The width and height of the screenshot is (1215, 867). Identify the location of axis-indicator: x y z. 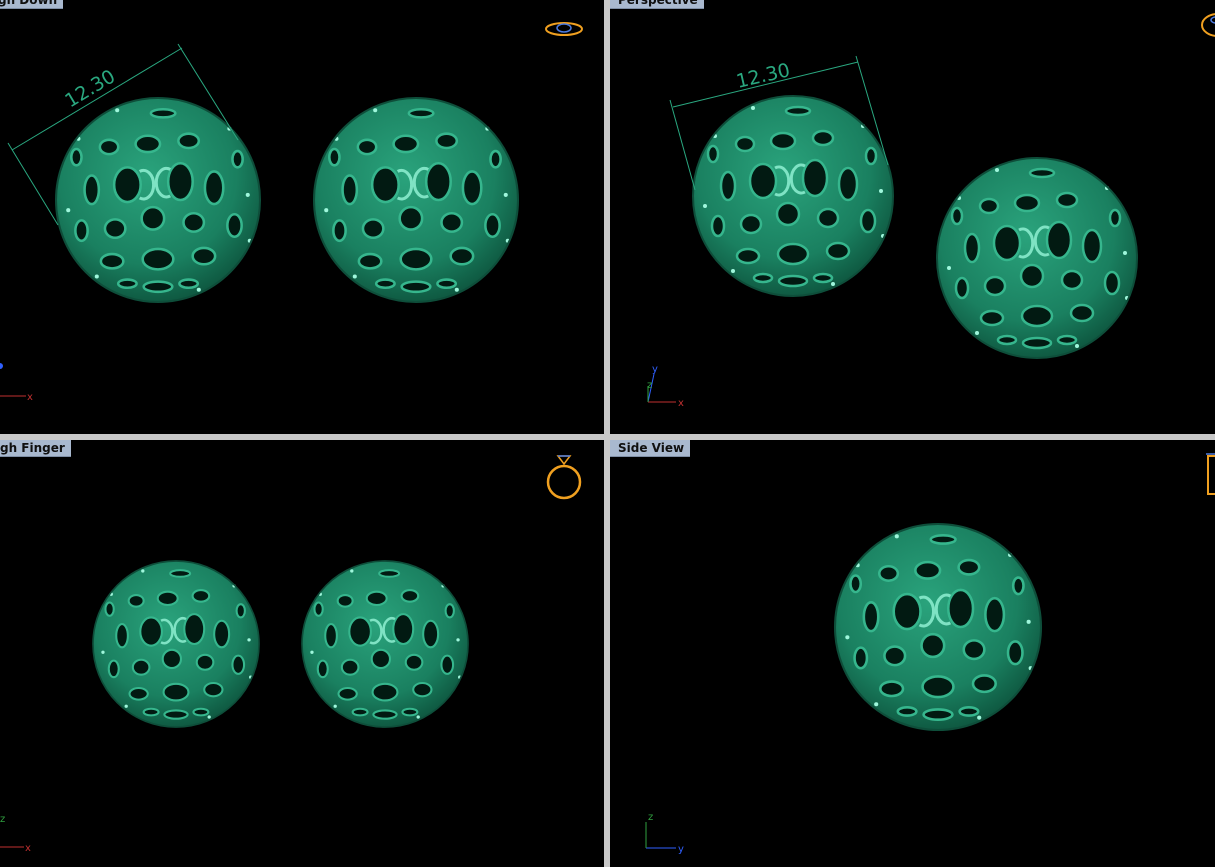
(665, 386).